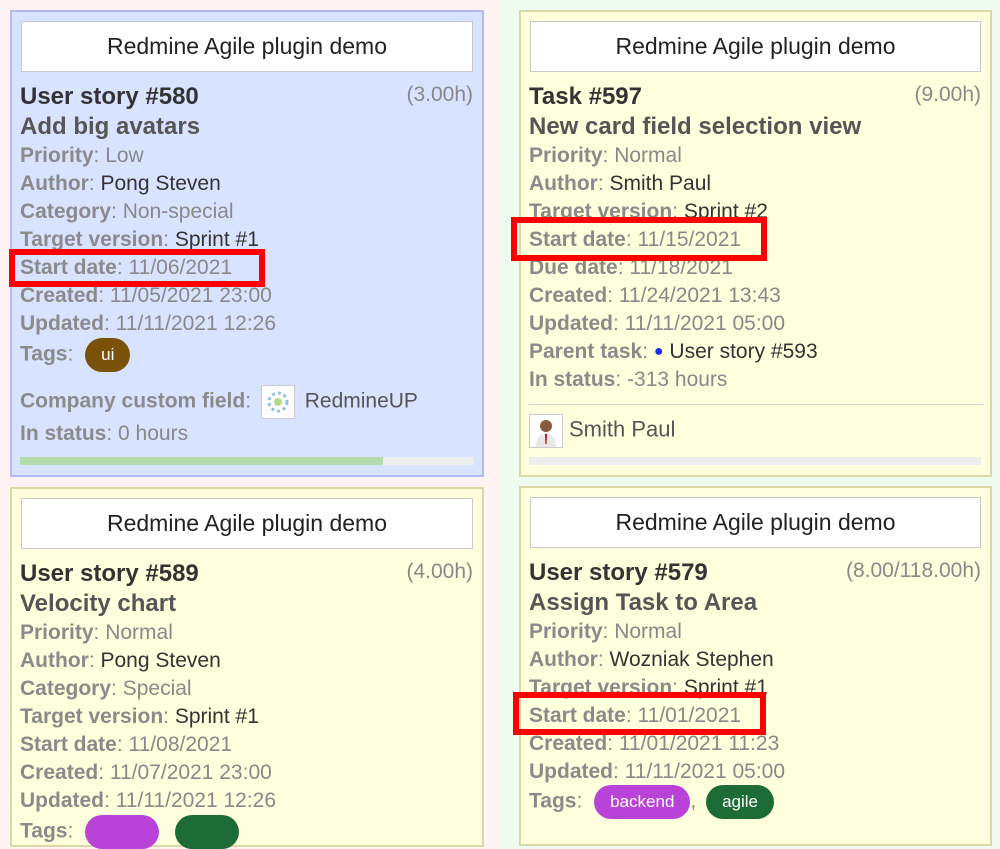 The image size is (1000, 849). What do you see at coordinates (546, 431) in the screenshot?
I see `avatar` at bounding box center [546, 431].